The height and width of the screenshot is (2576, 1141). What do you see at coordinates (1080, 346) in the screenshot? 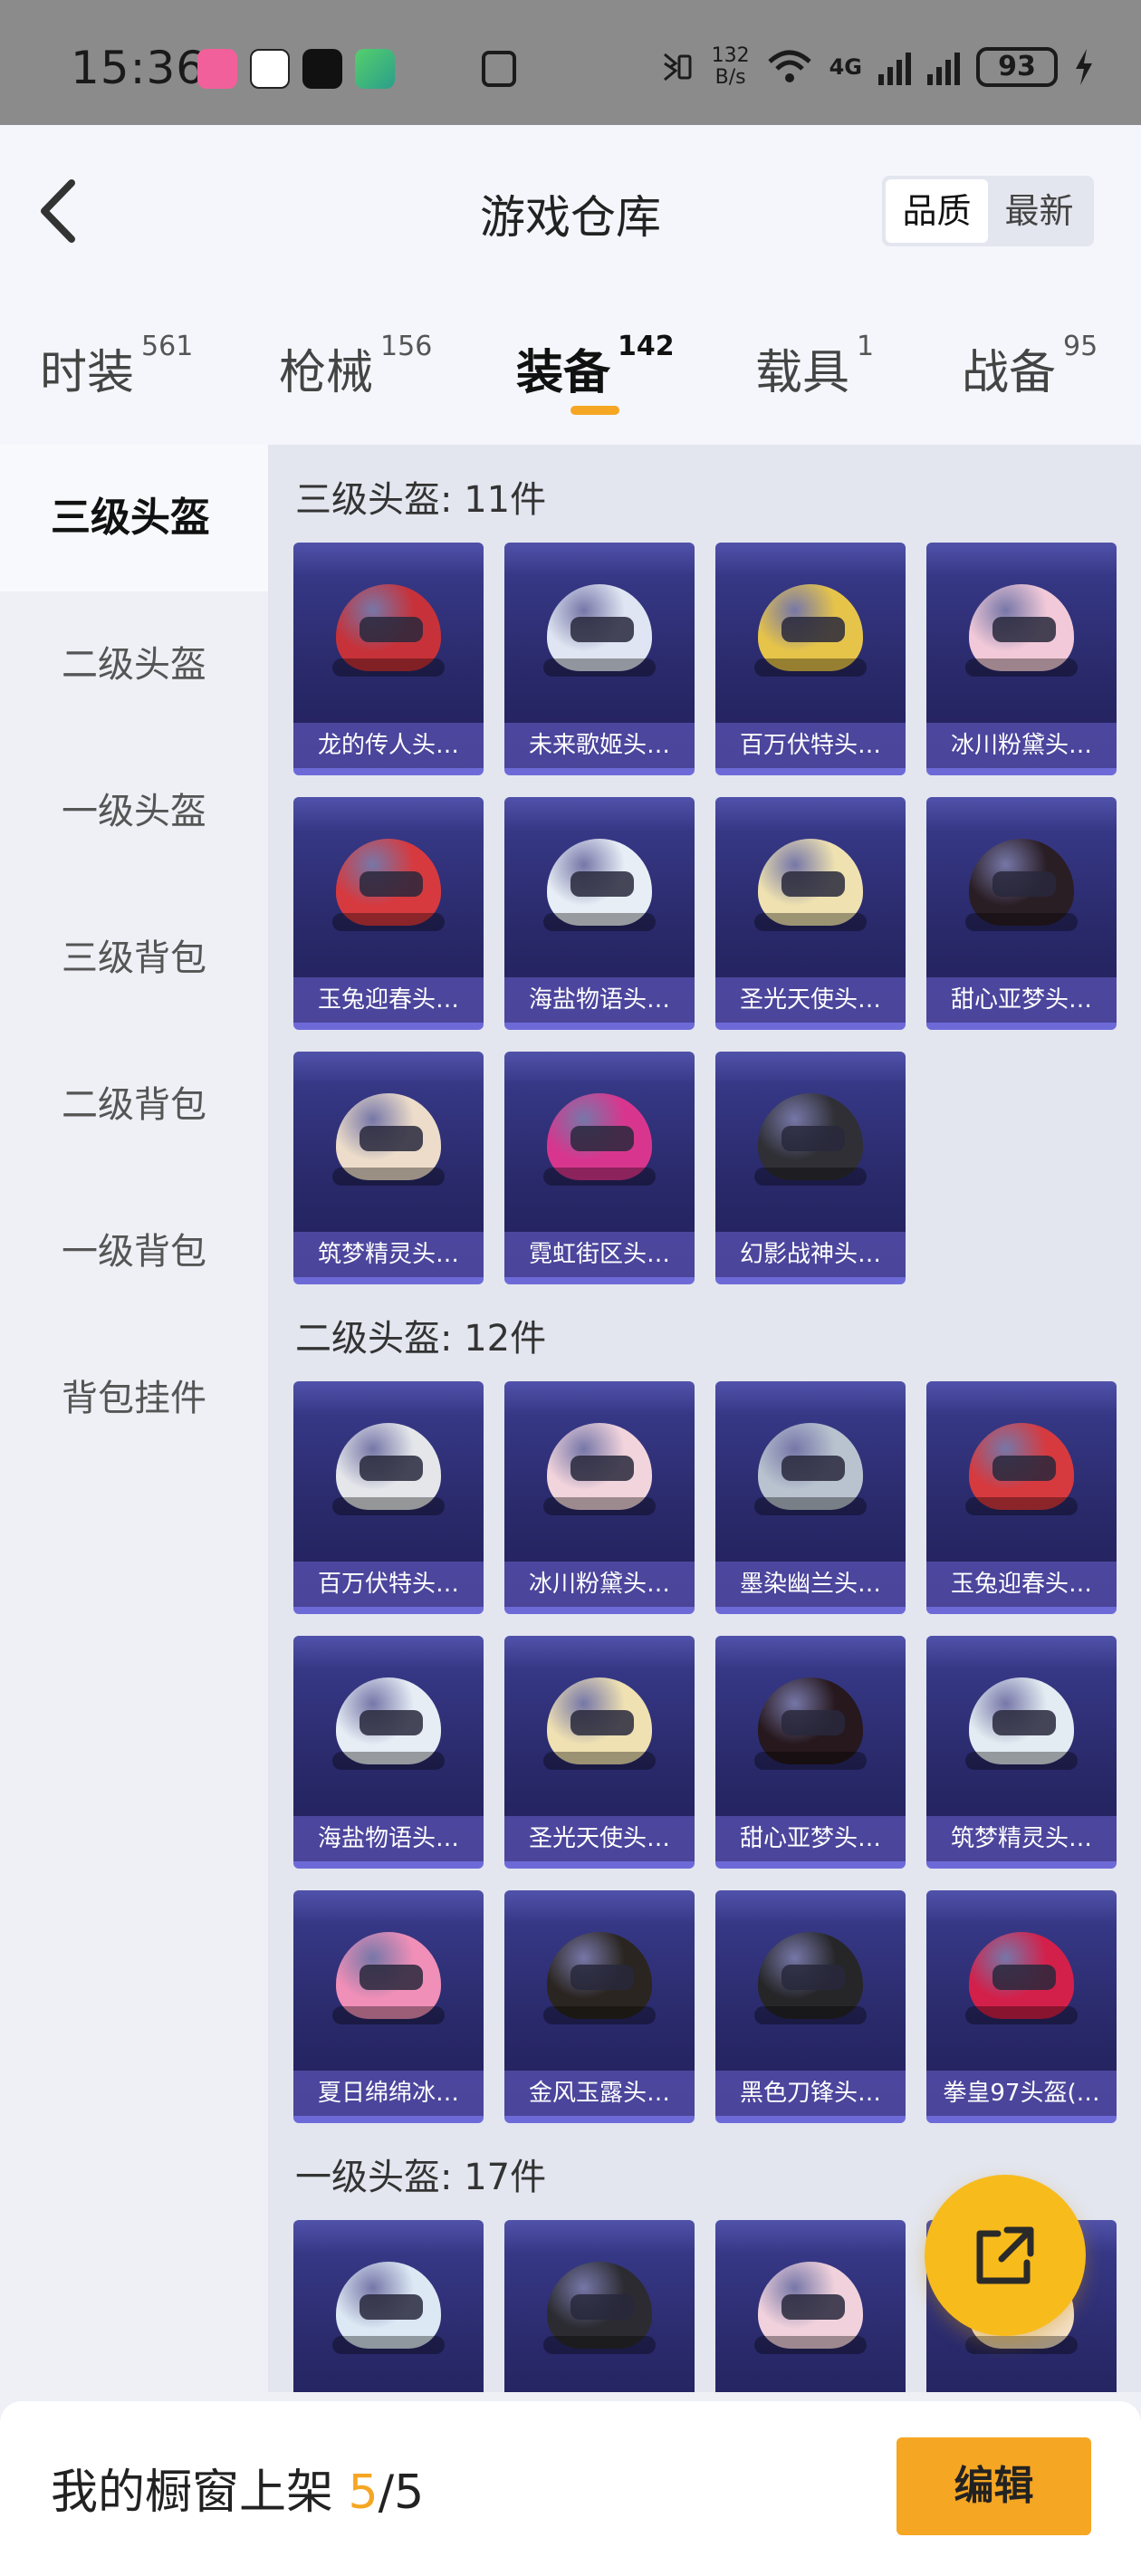
I see `tab-count: 95` at bounding box center [1080, 346].